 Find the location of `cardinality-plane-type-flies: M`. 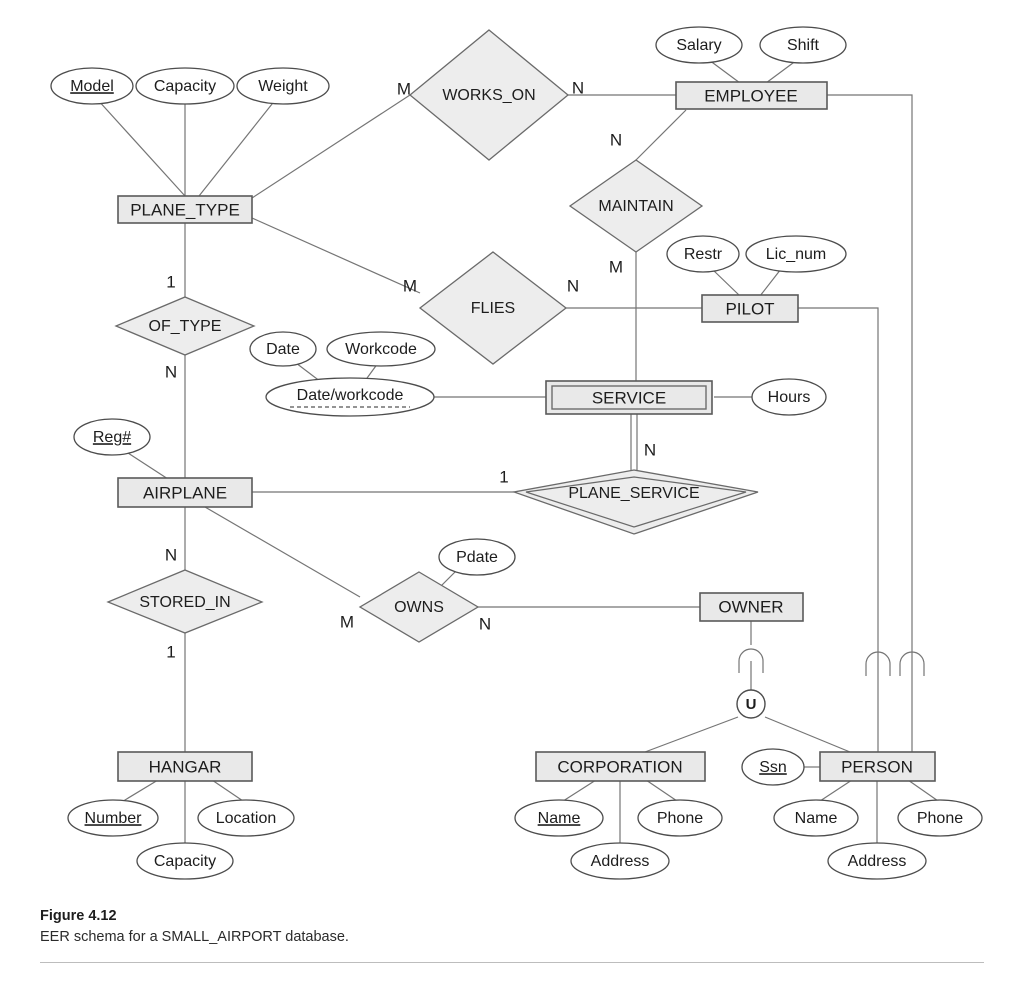

cardinality-plane-type-flies: M is located at coordinates (410, 285).